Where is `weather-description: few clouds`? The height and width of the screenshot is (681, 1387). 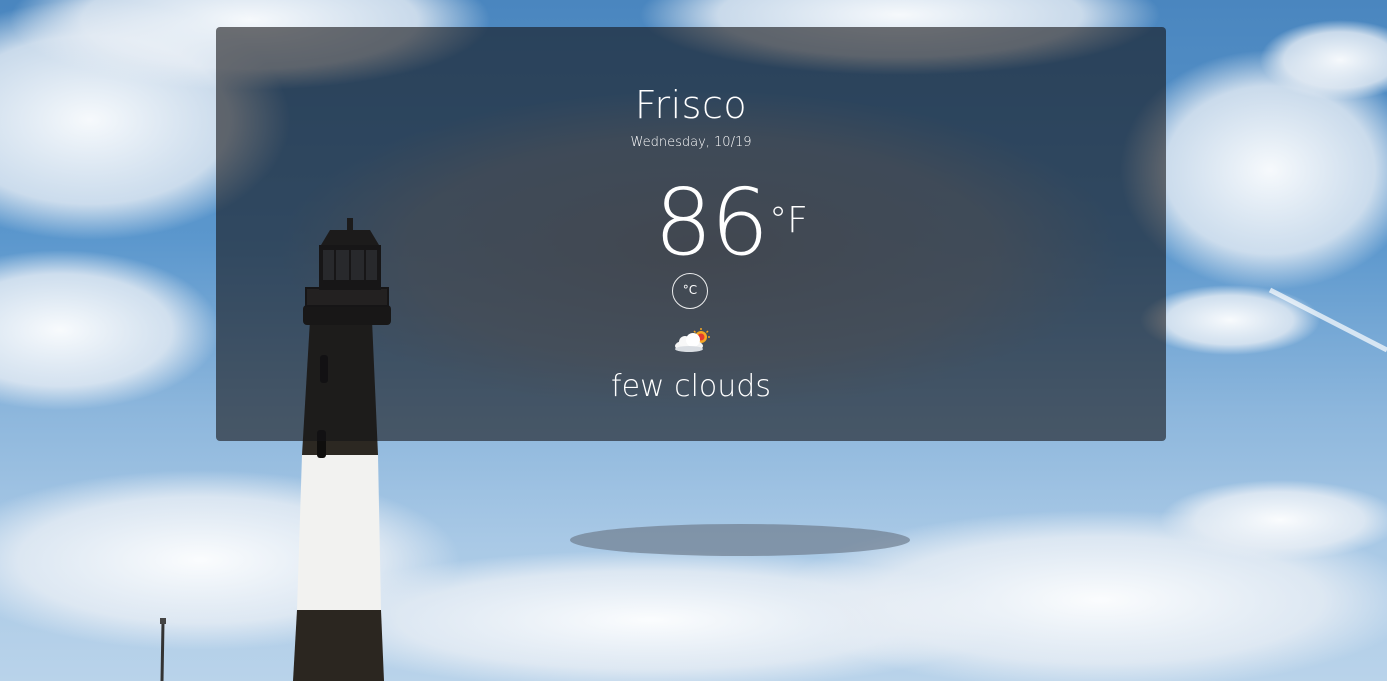
weather-description: few clouds is located at coordinates (691, 386).